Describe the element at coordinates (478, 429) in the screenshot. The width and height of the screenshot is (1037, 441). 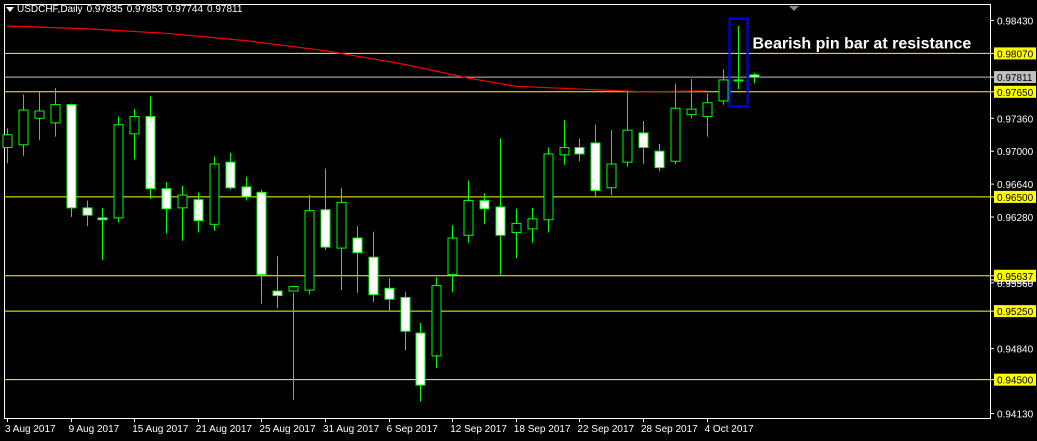
I see `x-tick-label: 12 Sep 2017` at that location.